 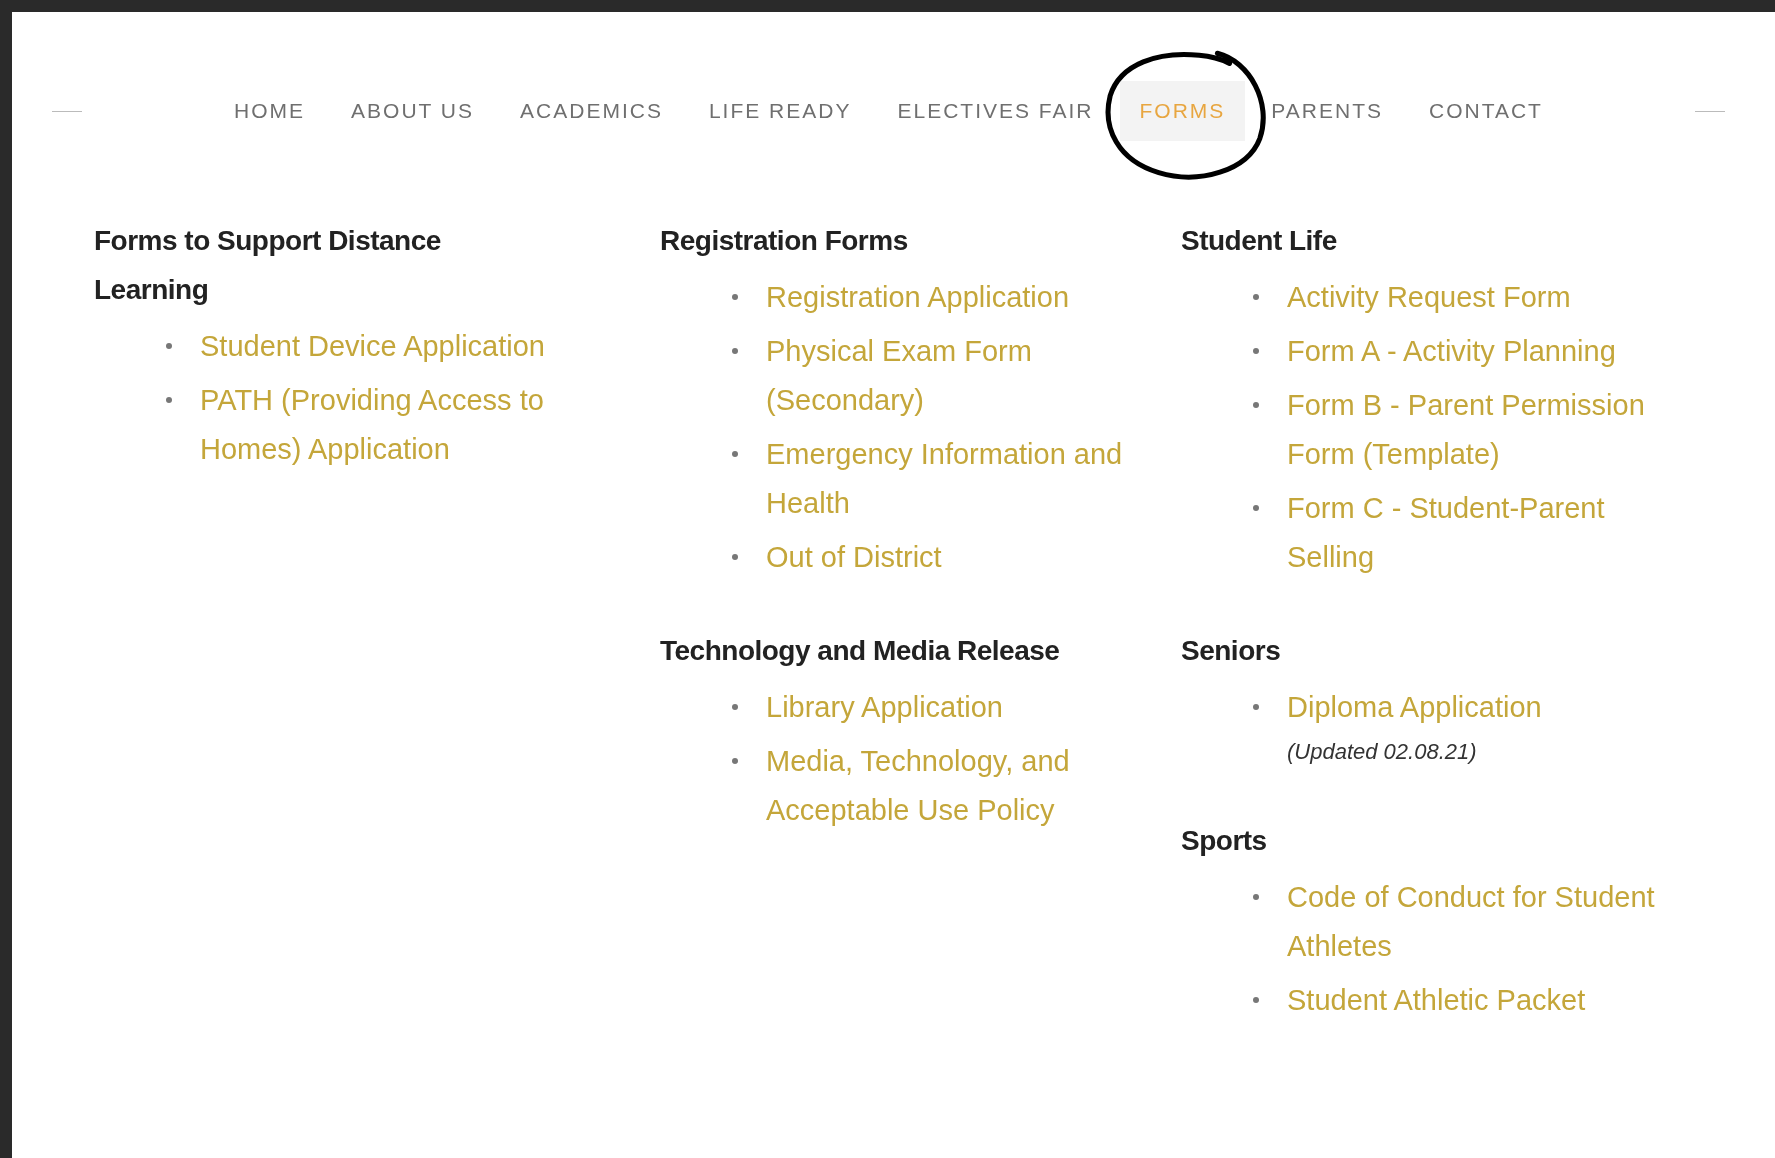 What do you see at coordinates (948, 376) in the screenshot?
I see `form-link: Physical Exam Form (Secondary)` at bounding box center [948, 376].